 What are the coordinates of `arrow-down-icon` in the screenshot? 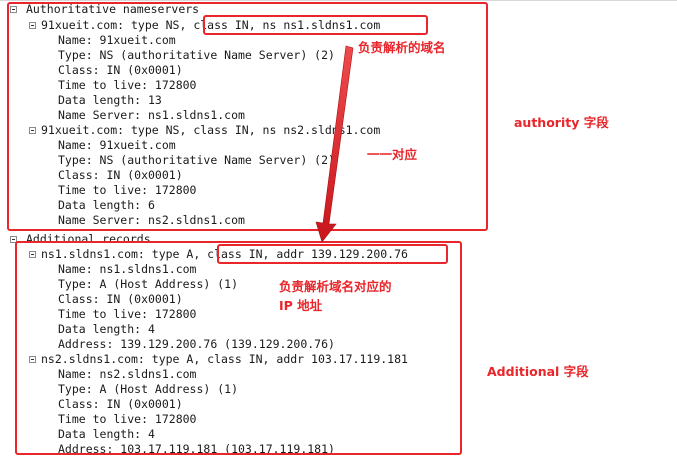 It's located at (334, 144).